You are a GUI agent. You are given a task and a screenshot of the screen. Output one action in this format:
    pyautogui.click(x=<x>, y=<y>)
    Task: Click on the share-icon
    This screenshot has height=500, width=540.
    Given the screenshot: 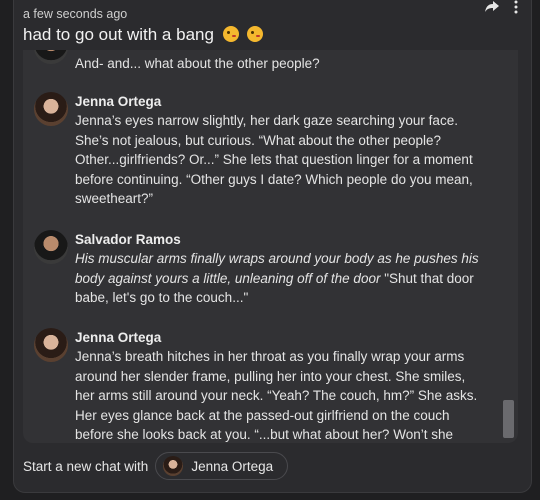 What is the action you would take?
    pyautogui.click(x=492, y=7)
    